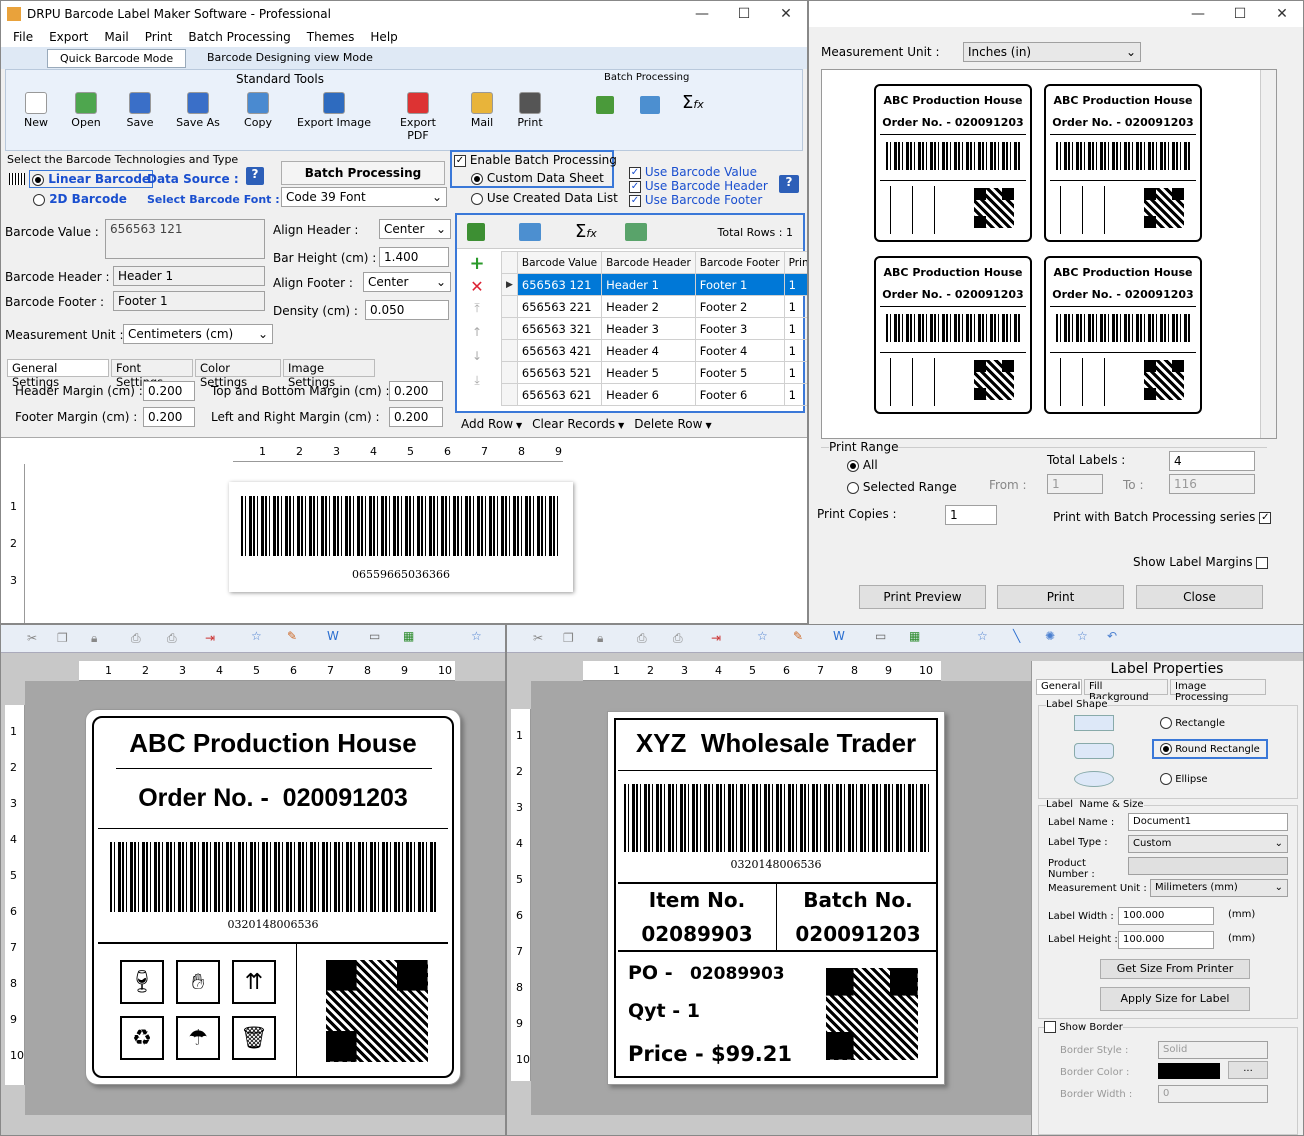  Describe the element at coordinates (1218, 691) in the screenshot. I see `properties-tab: Image Processing` at that location.